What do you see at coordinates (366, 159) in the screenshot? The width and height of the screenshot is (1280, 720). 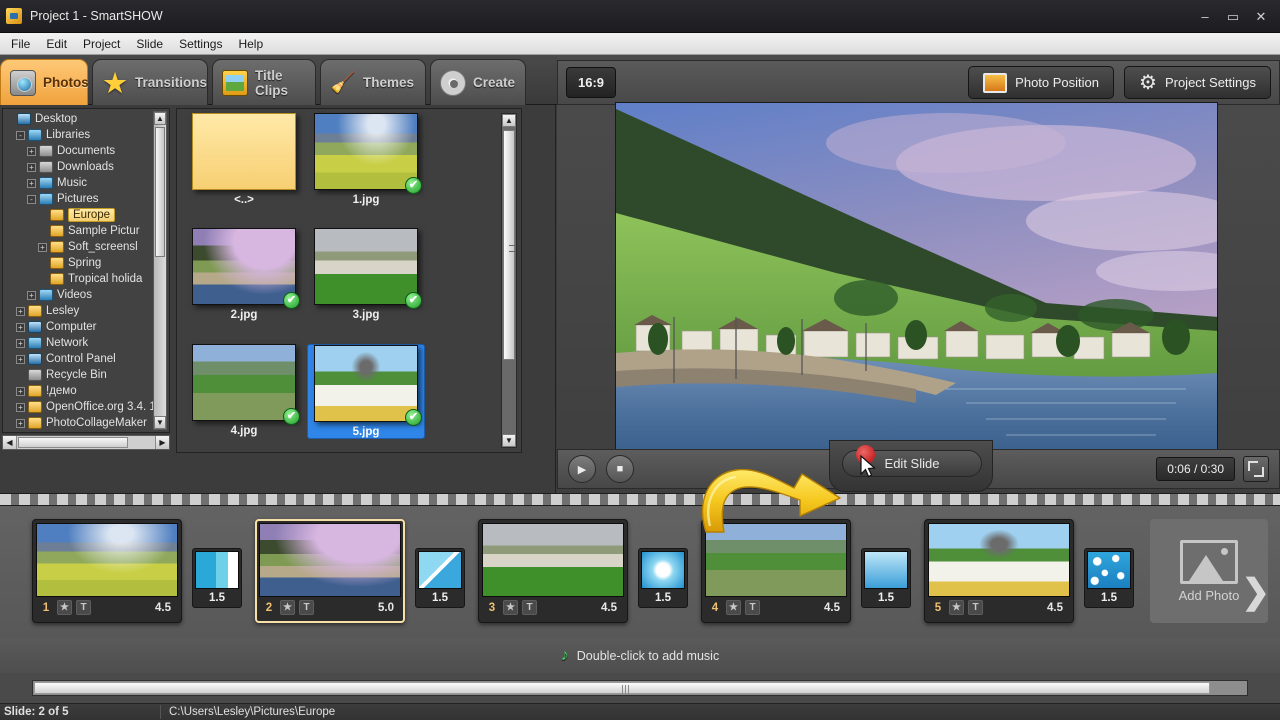 I see `photo-grid-item: ✔ 1.jpg` at bounding box center [366, 159].